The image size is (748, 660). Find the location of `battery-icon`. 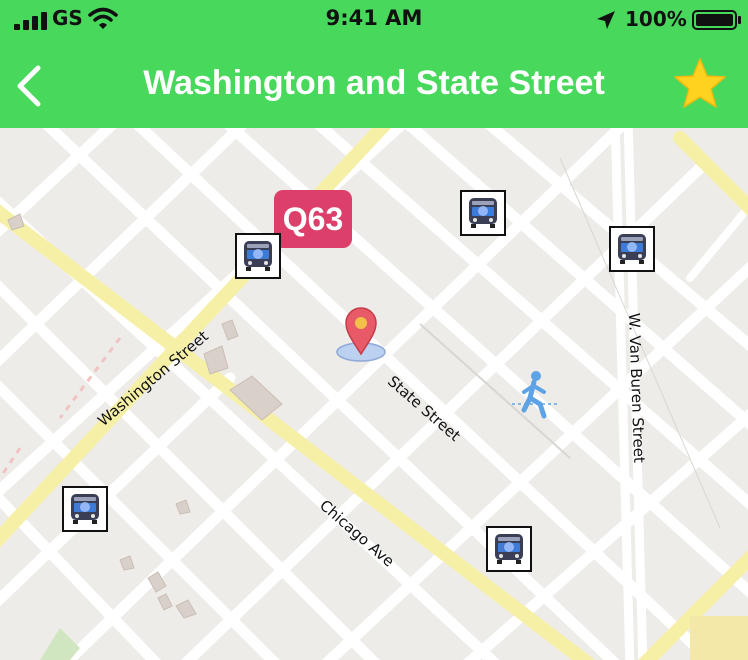

battery-icon is located at coordinates (716, 20).